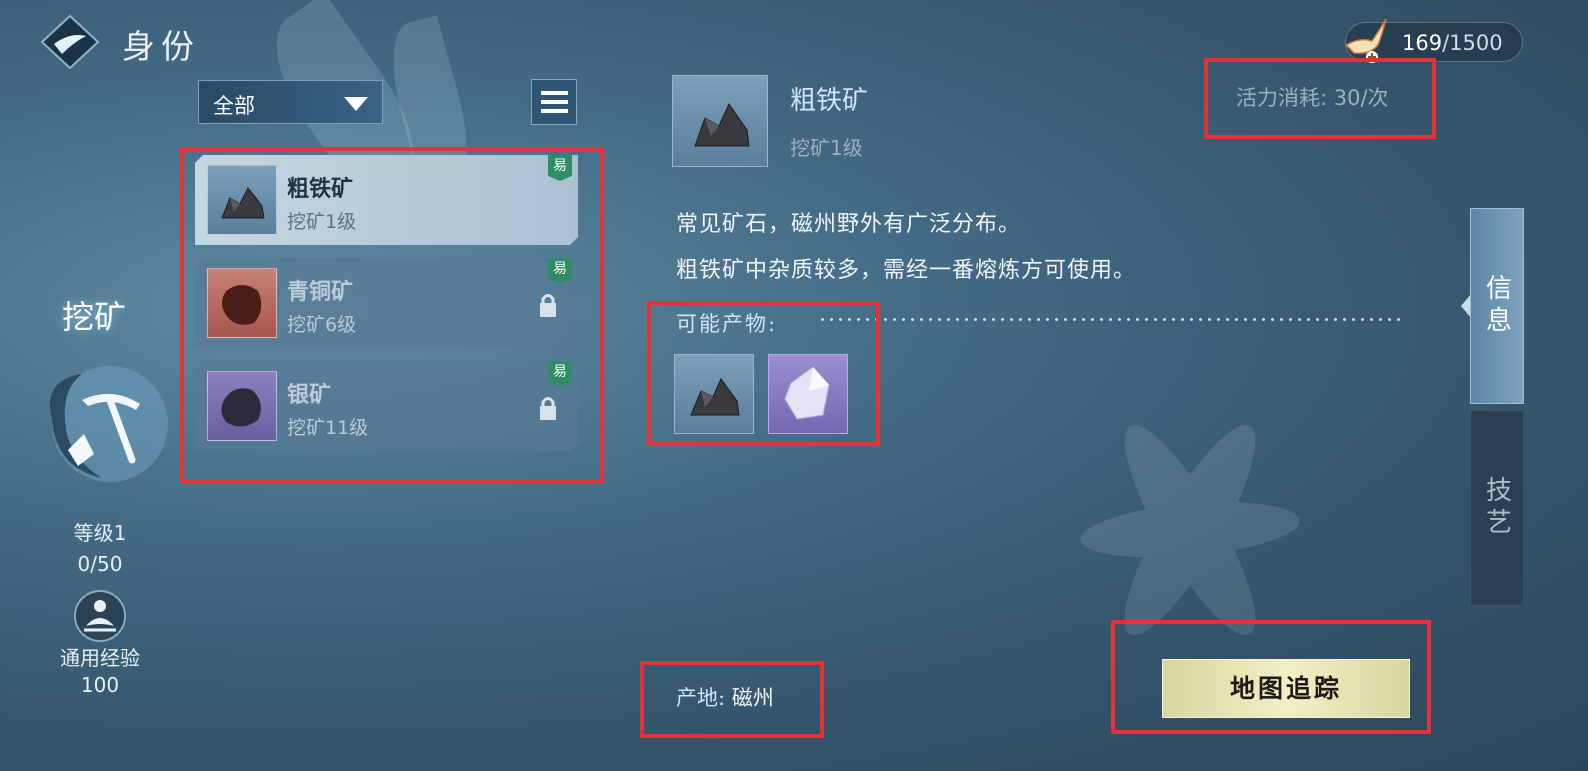  What do you see at coordinates (320, 292) in the screenshot?
I see `ore-name: 青铜矿` at bounding box center [320, 292].